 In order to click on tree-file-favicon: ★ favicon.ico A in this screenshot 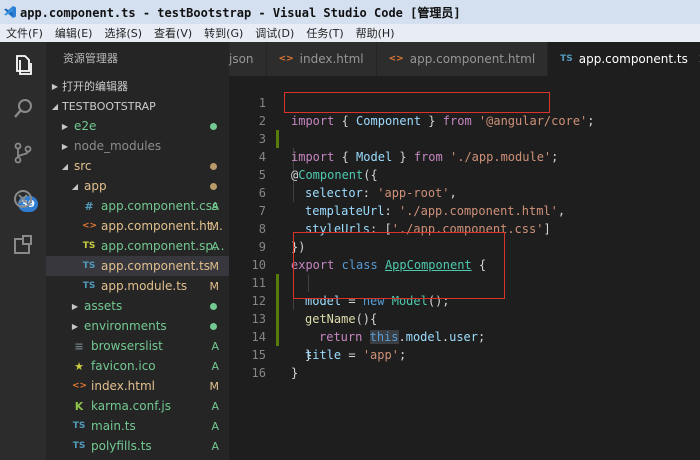, I will do `click(137, 366)`.